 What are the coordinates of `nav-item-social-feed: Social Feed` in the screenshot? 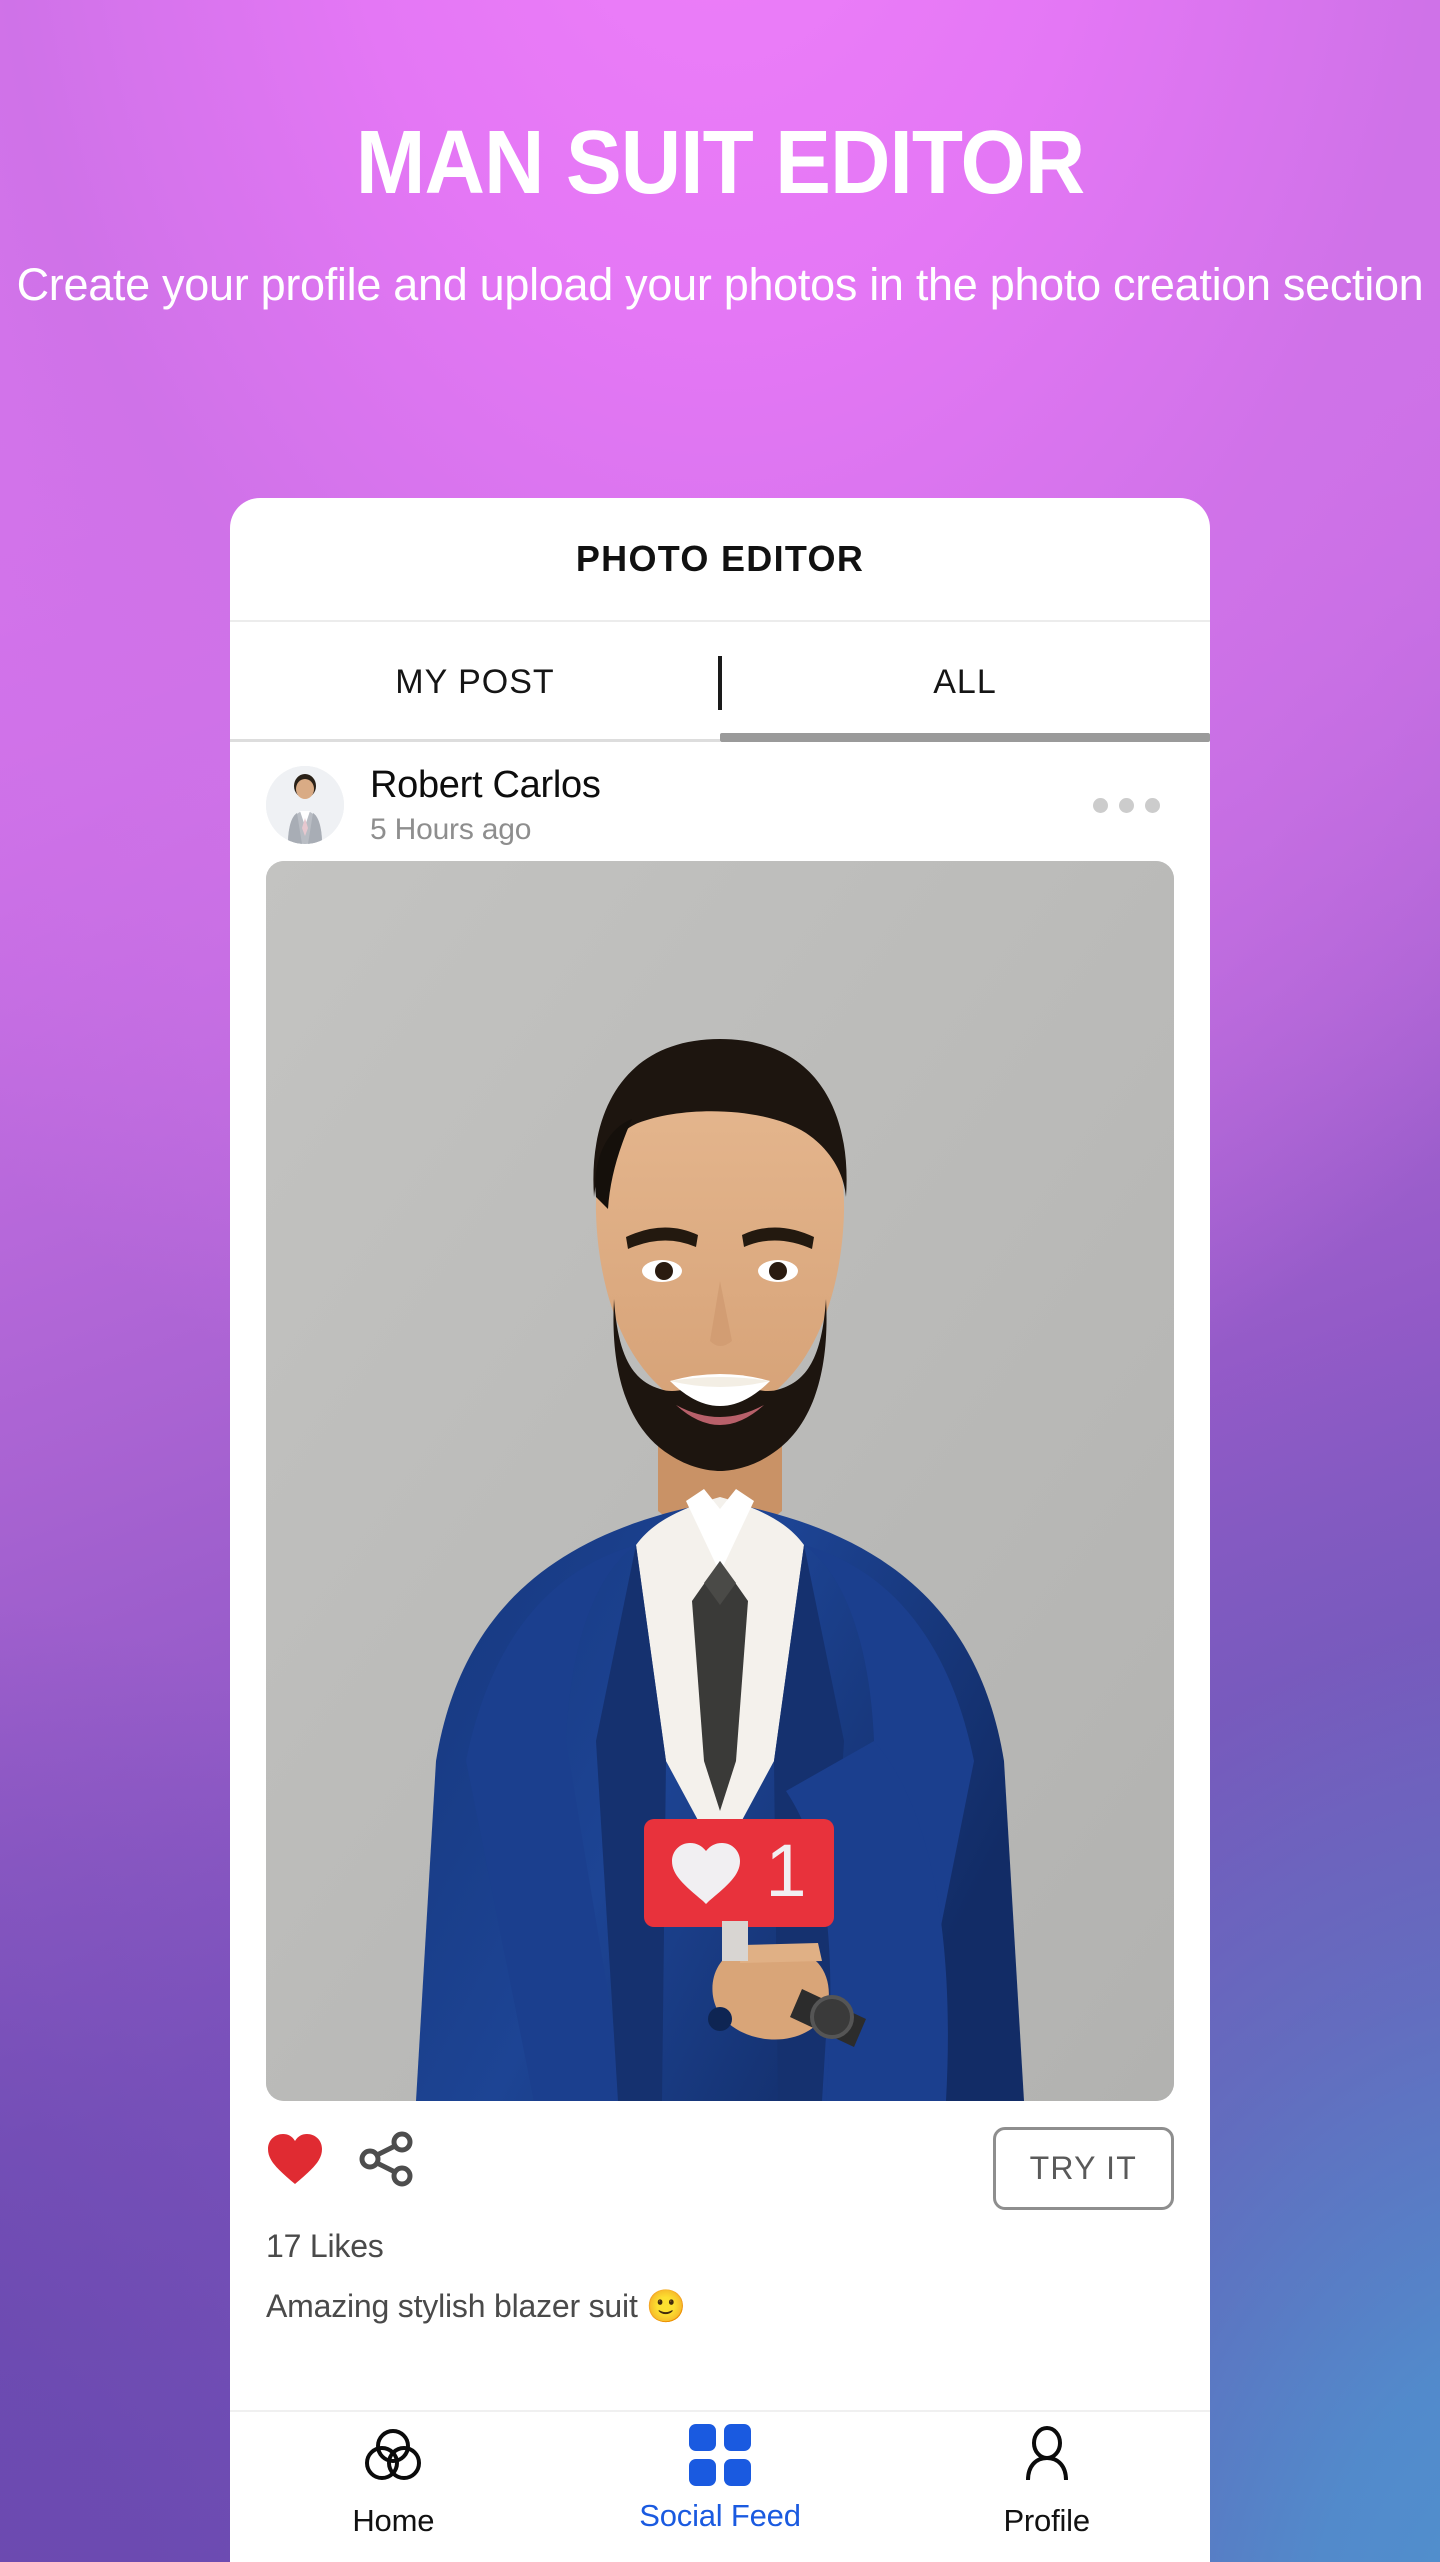 It's located at (720, 2479).